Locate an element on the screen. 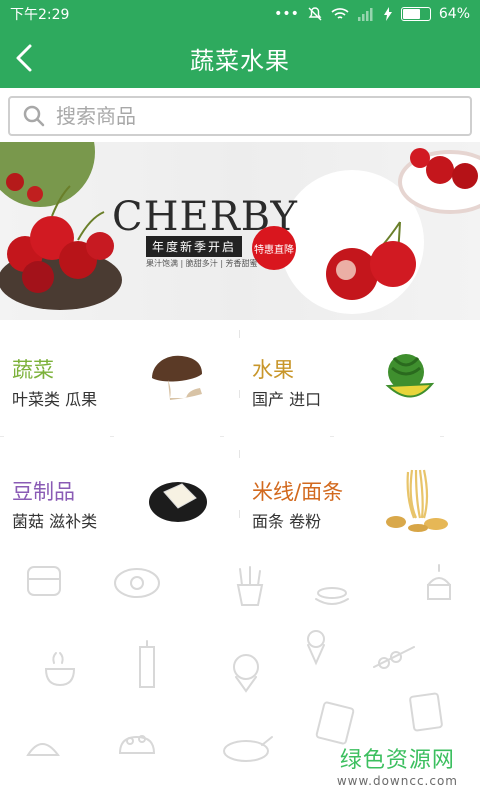 This screenshot has width=480, height=800. watermelon-icon is located at coordinates (410, 376).